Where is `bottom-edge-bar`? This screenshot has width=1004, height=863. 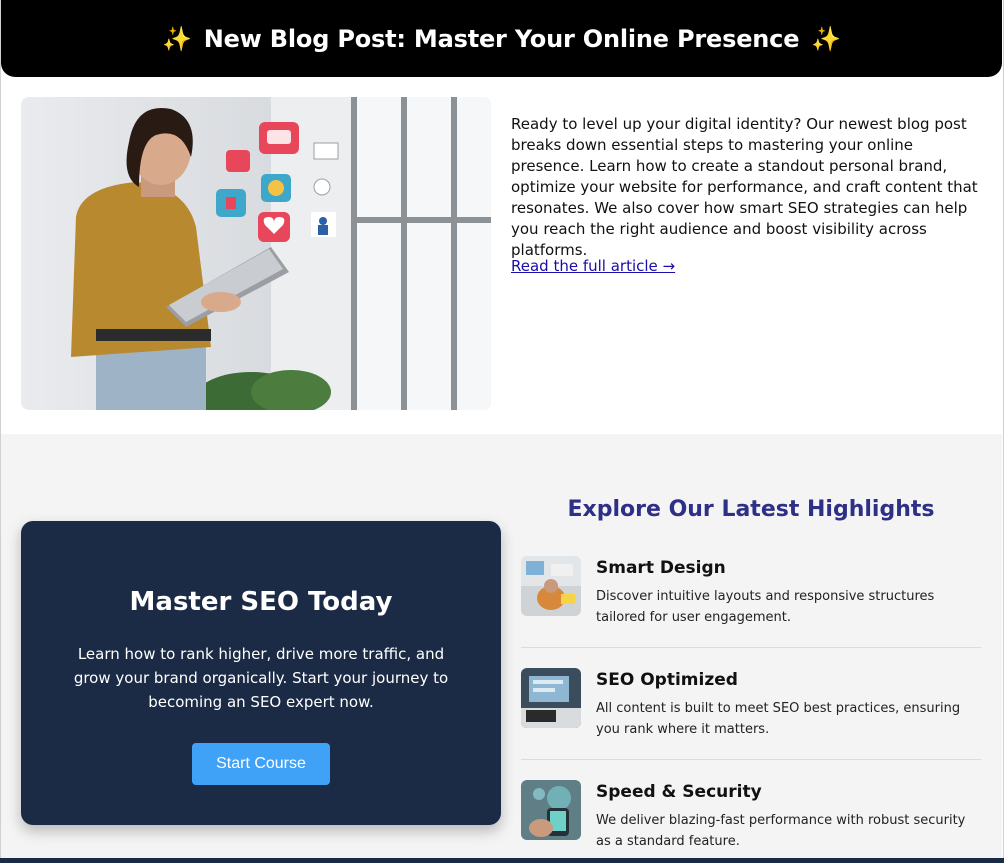 bottom-edge-bar is located at coordinates (502, 860).